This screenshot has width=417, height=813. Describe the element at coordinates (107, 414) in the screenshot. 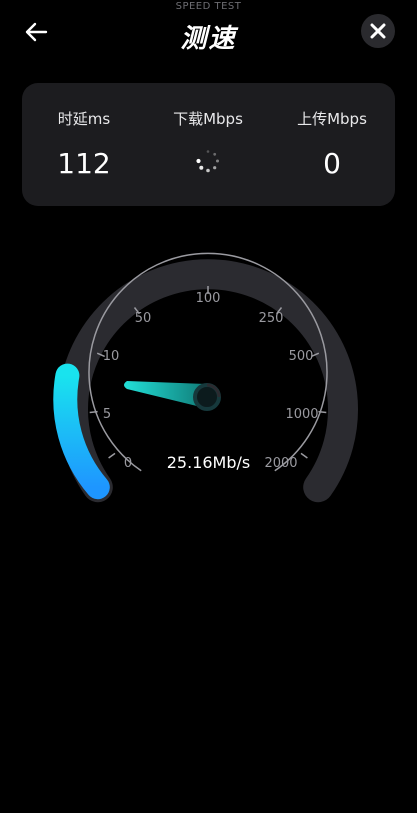

I see `scale-label-5: 5` at that location.